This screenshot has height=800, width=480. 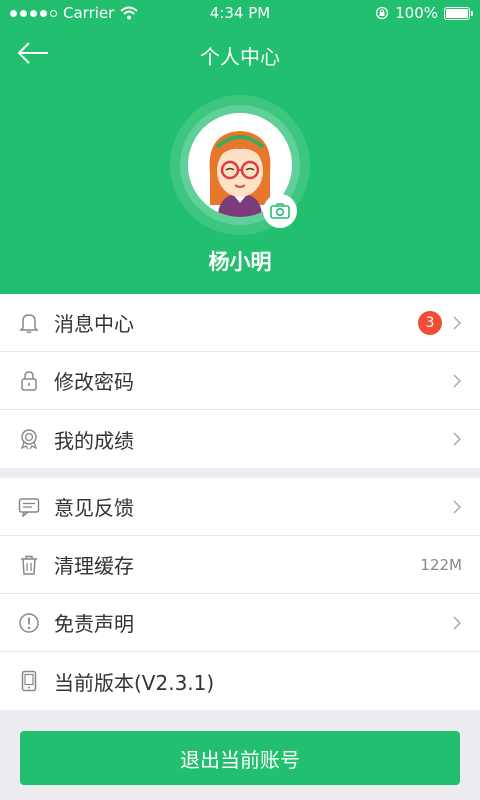 I want to click on change-avatar-button, so click(x=280, y=211).